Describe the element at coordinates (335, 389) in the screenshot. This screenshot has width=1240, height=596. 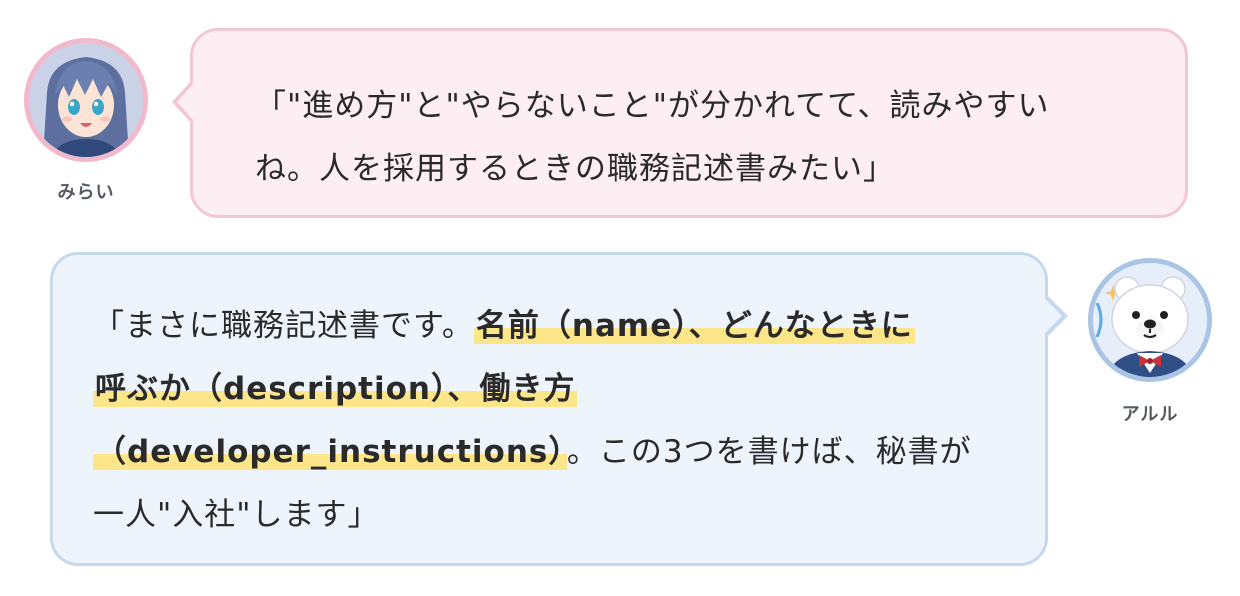
I see `aruru-highlight-2: 呼ぶか（description）、働き方` at that location.